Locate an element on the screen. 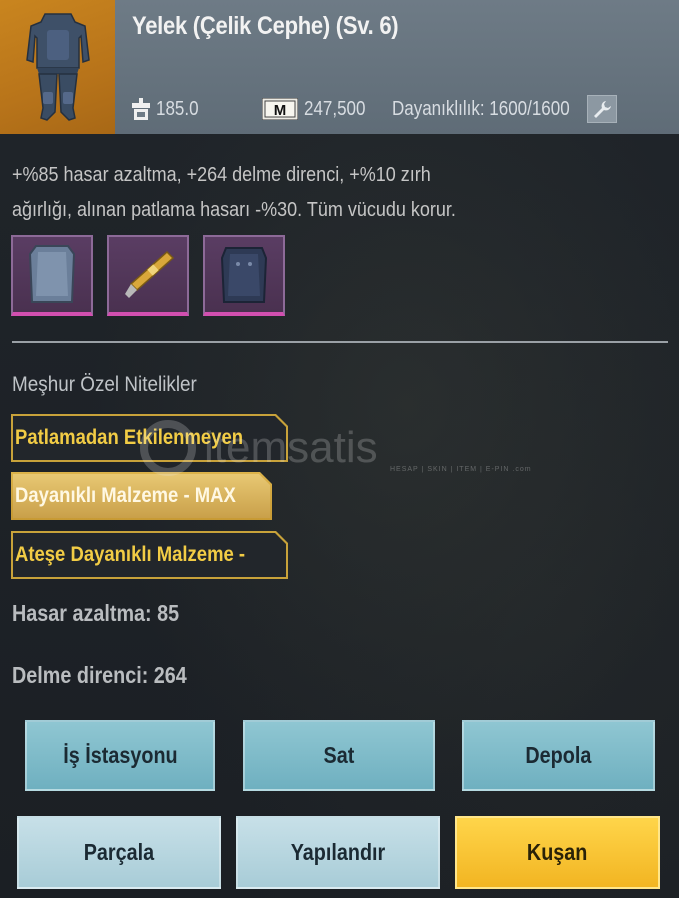 The width and height of the screenshot is (679, 898). durability-stat: Dayanıklılık: 1600/1600 is located at coordinates (496, 109).